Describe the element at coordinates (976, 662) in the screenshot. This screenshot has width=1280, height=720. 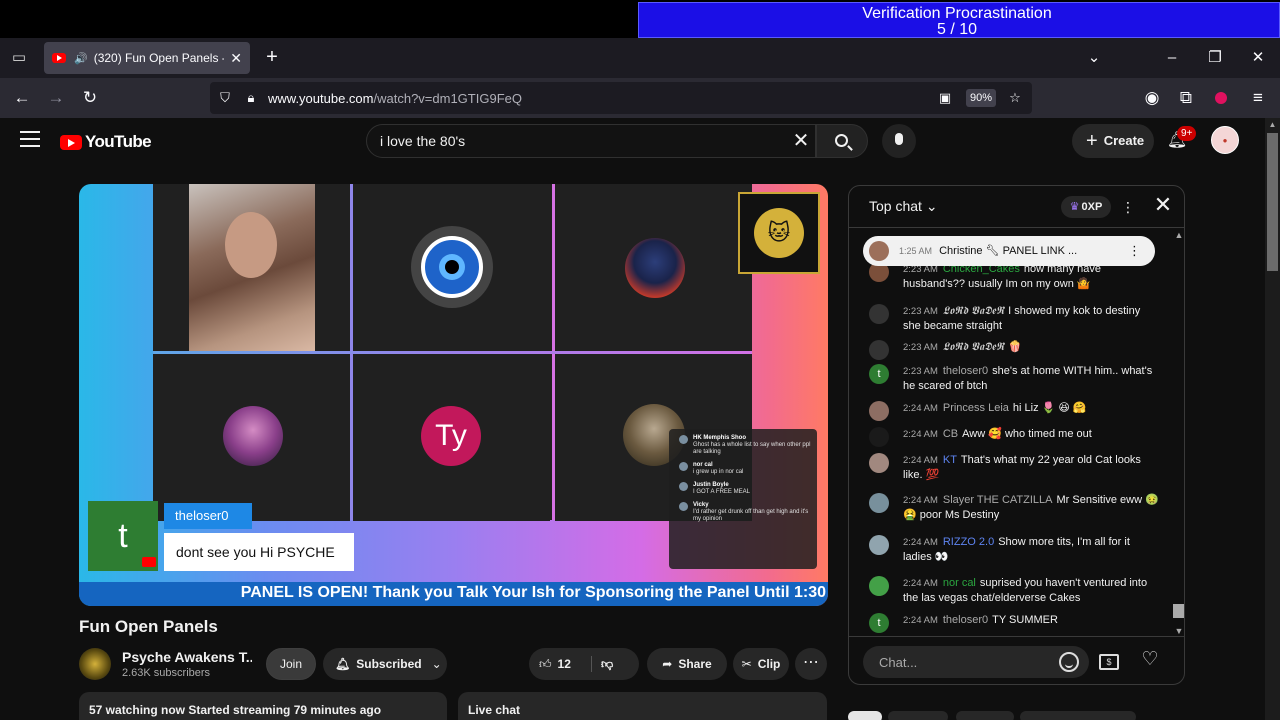
I see `chat-input` at that location.